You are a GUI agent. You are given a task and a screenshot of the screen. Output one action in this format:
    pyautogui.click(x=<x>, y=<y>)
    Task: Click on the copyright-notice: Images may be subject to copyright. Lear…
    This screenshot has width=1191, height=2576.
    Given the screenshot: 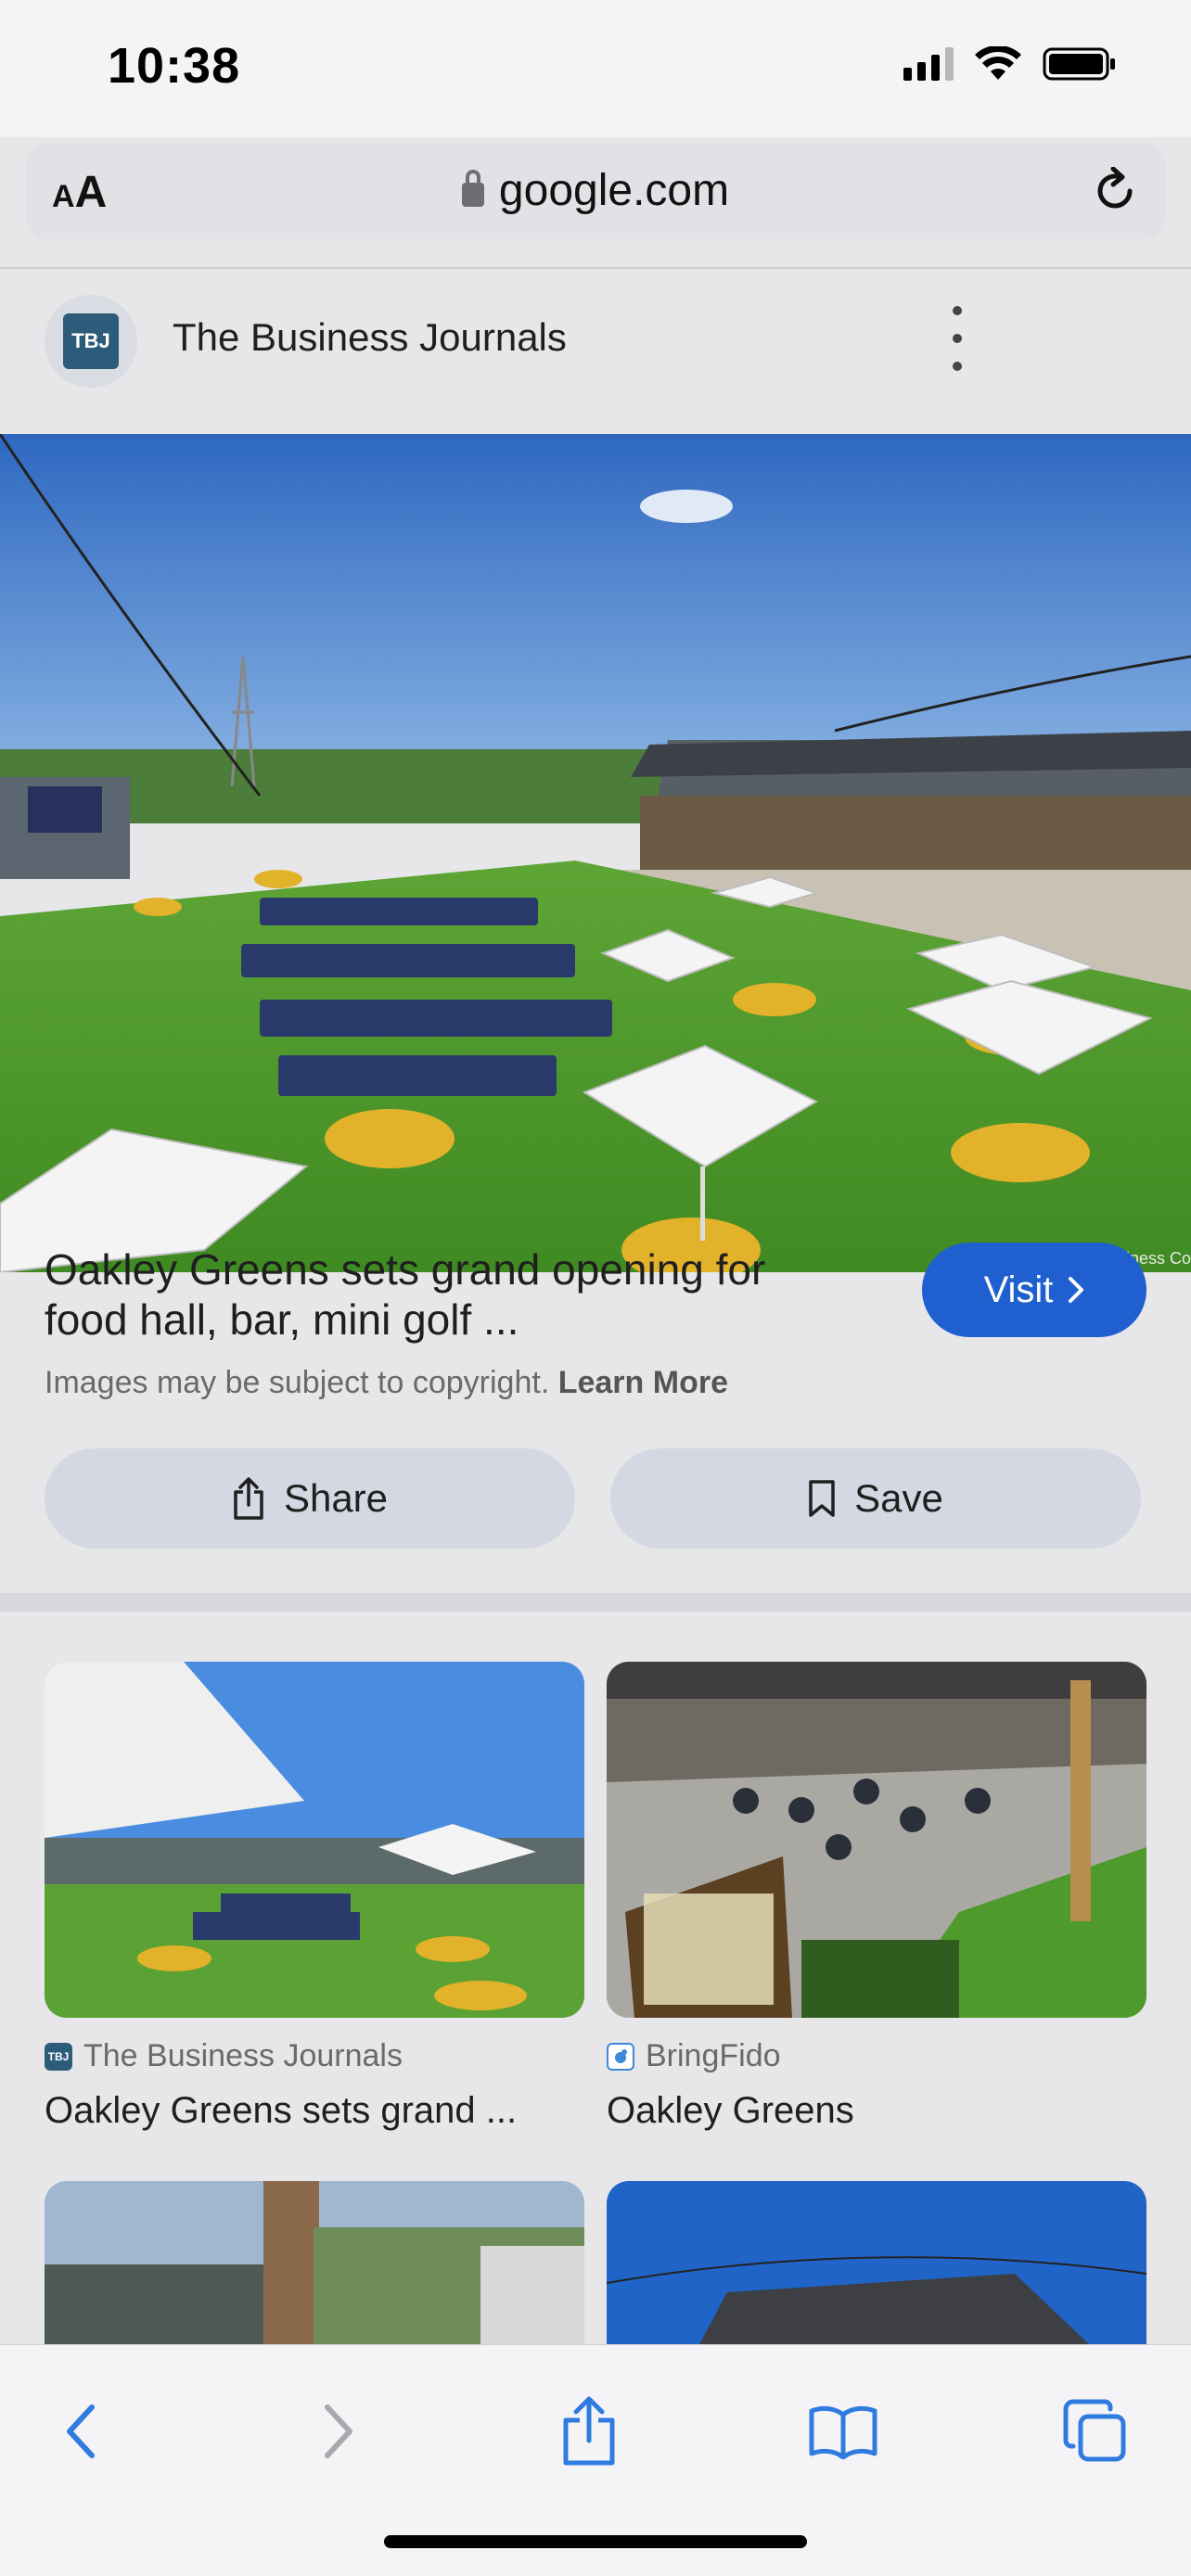 What is the action you would take?
    pyautogui.click(x=386, y=1383)
    